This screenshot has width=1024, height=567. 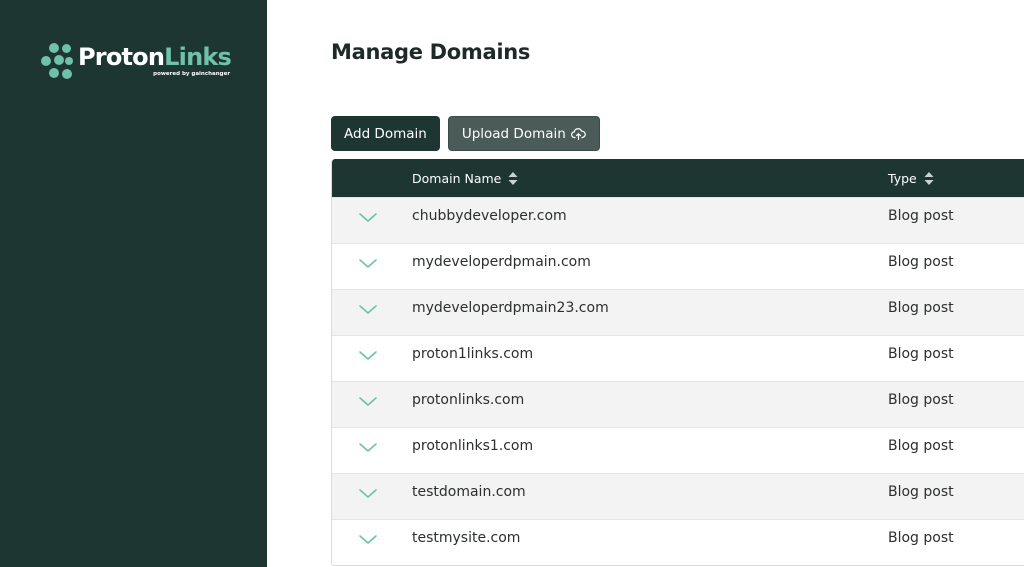 I want to click on table-row: testmysite.com Blog post, so click(x=678, y=542).